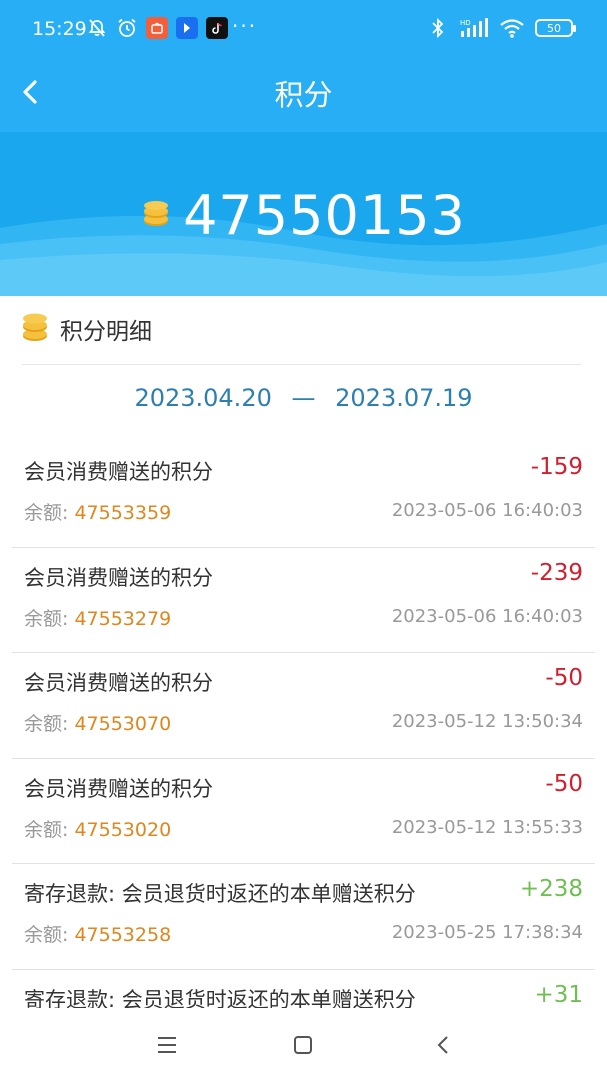 The image size is (607, 1080). I want to click on record-amount: -239, so click(556, 572).